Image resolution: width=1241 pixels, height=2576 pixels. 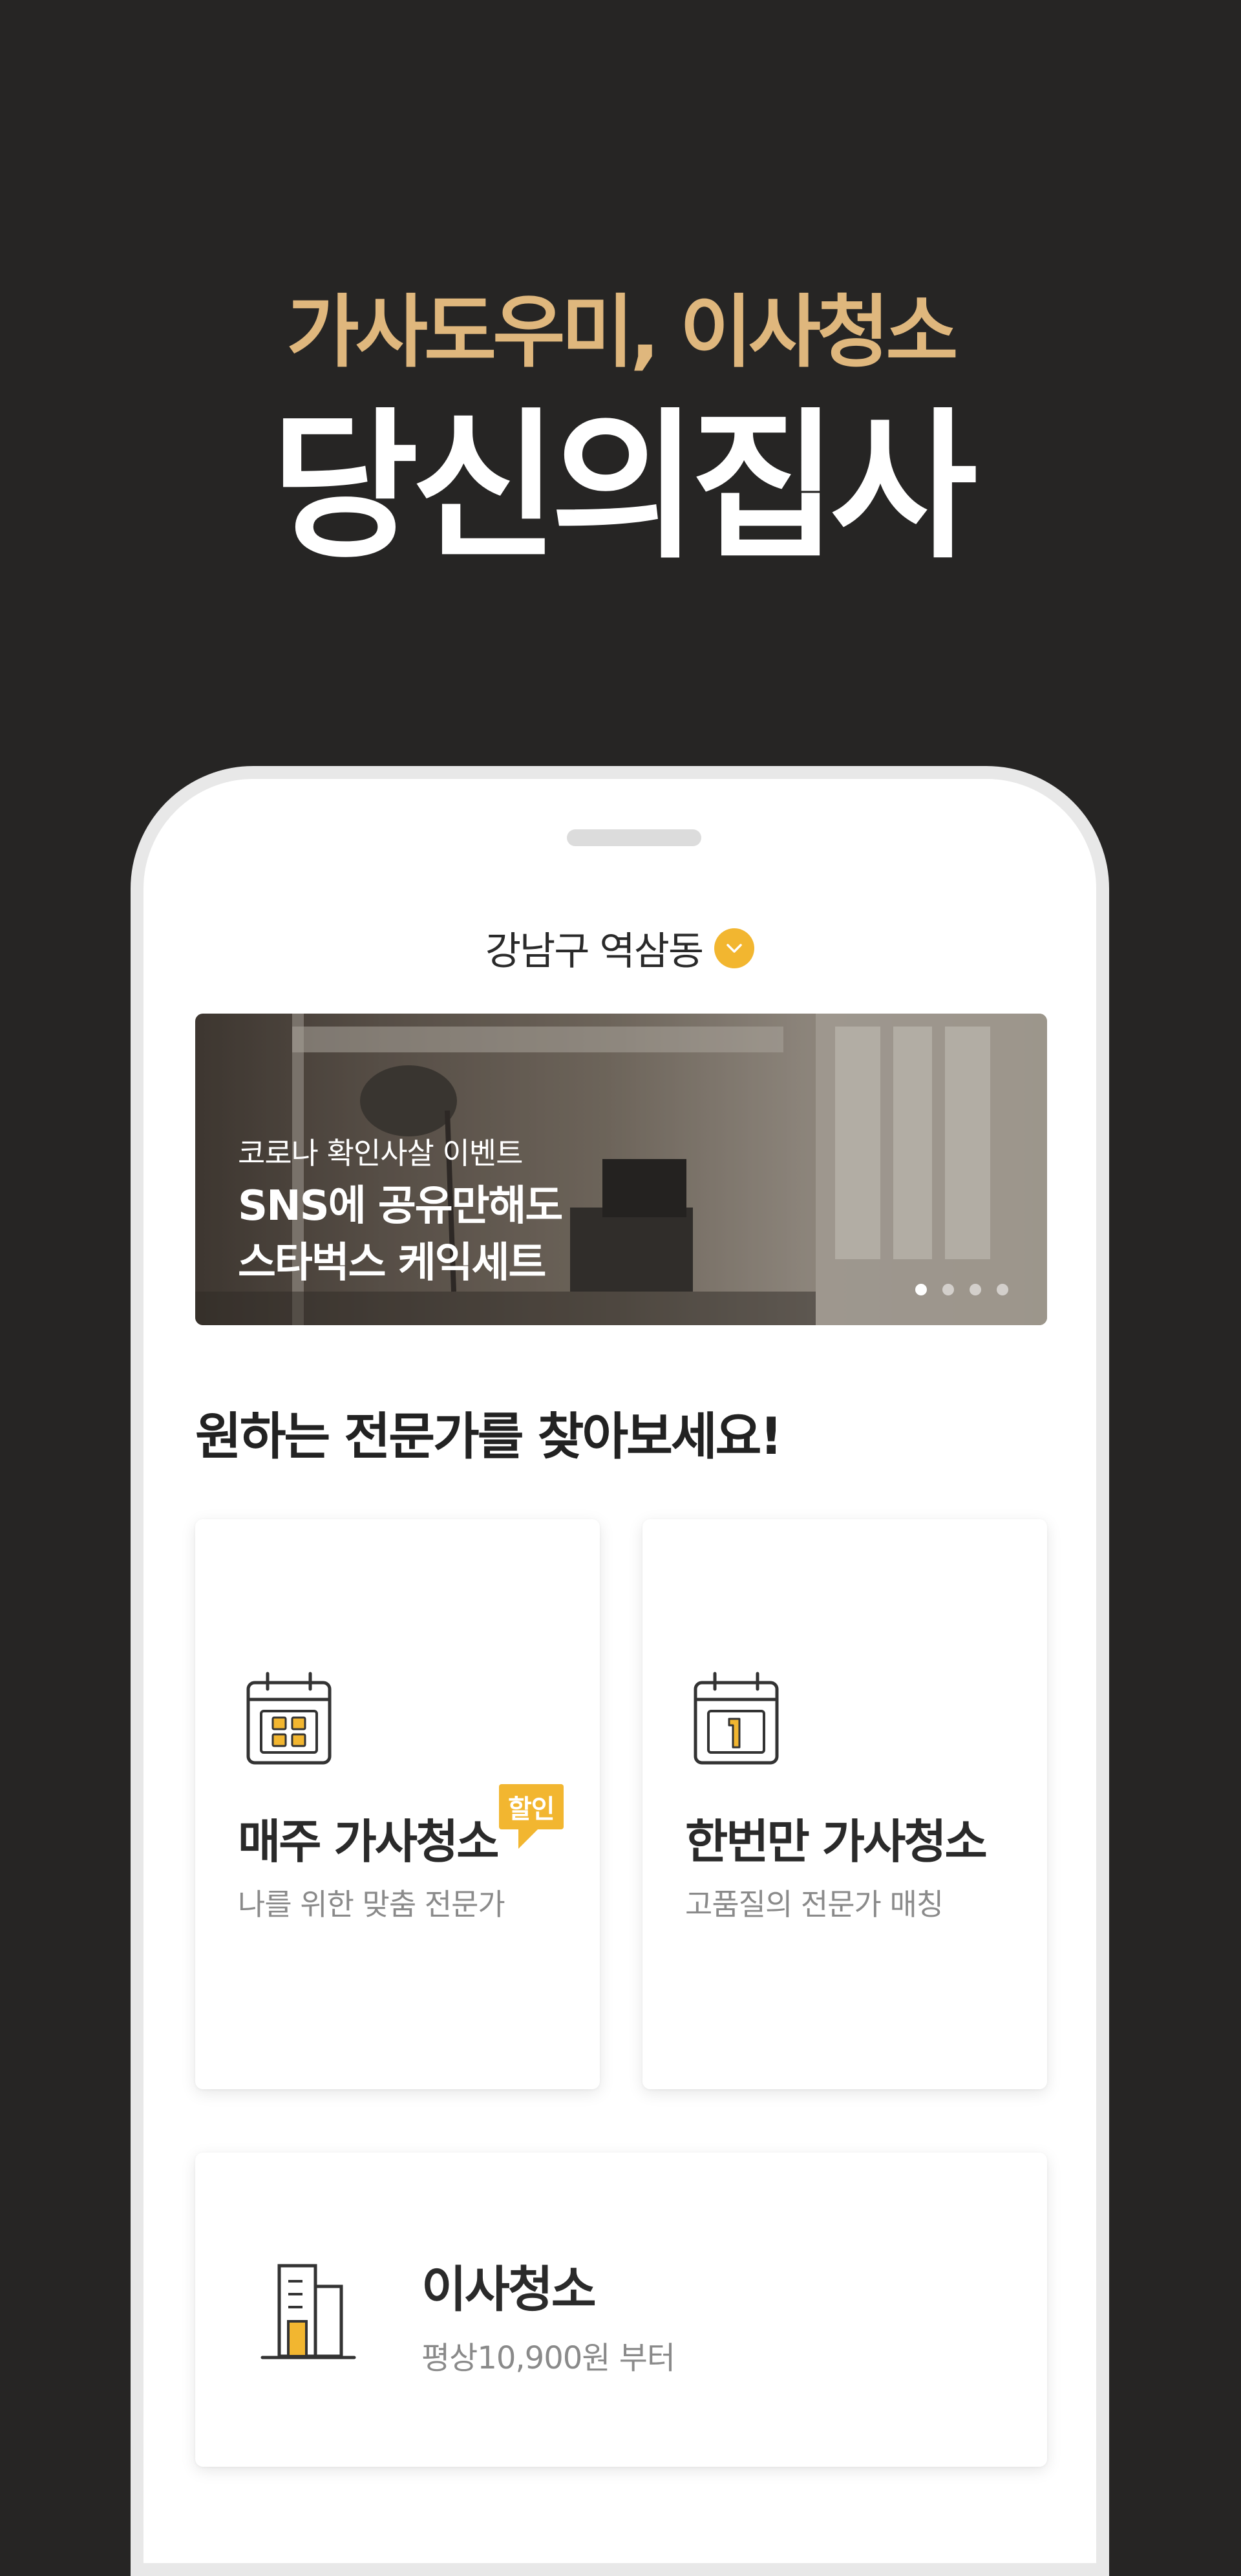 I want to click on moving-cleaning-card: 이사청소 평상10,900원 부터, so click(x=621, y=2310).